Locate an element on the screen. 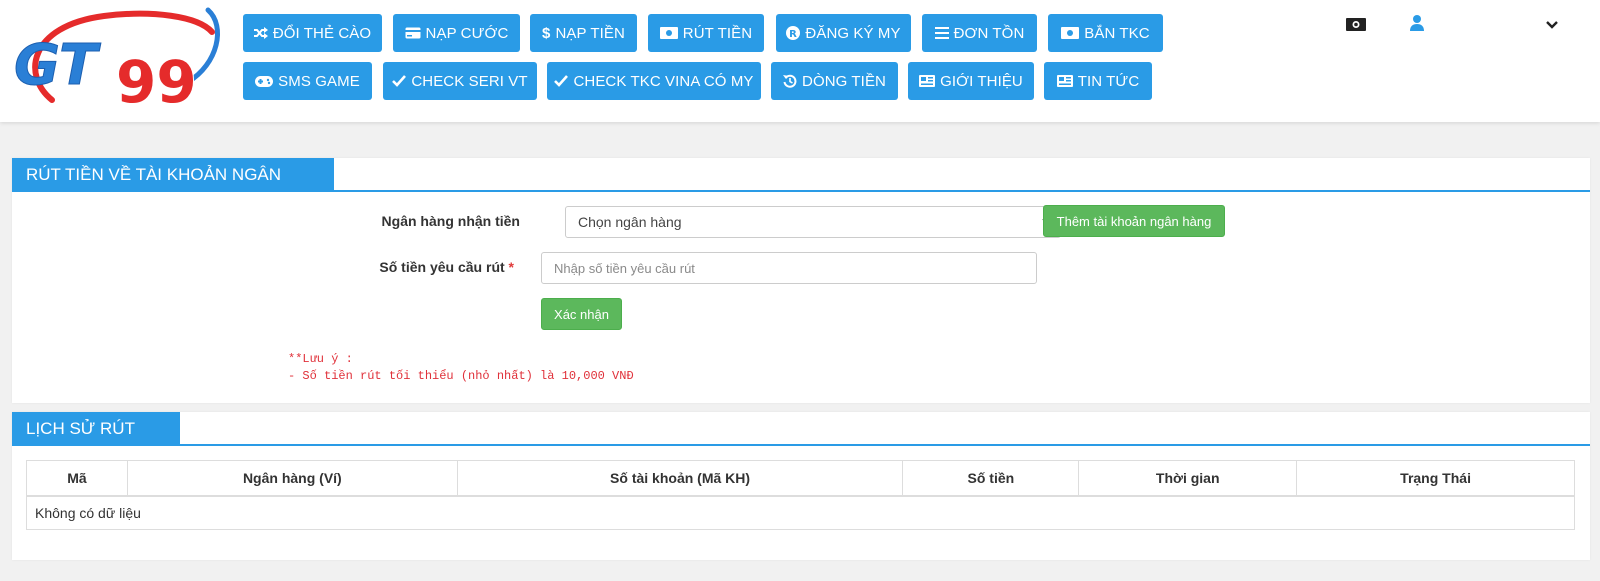 This screenshot has height=581, width=1600. site-logo: GT 99 is located at coordinates (119, 58).